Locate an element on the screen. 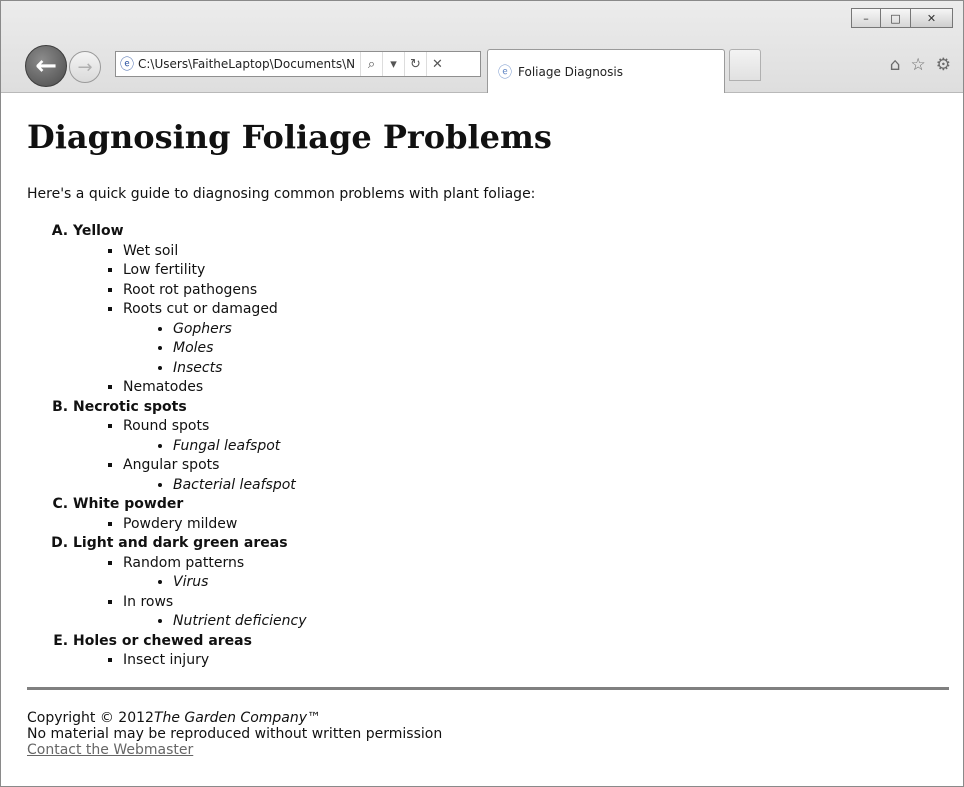 This screenshot has height=787, width=964. list-item: In rows Nutrient deficiency is located at coordinates (535, 612).